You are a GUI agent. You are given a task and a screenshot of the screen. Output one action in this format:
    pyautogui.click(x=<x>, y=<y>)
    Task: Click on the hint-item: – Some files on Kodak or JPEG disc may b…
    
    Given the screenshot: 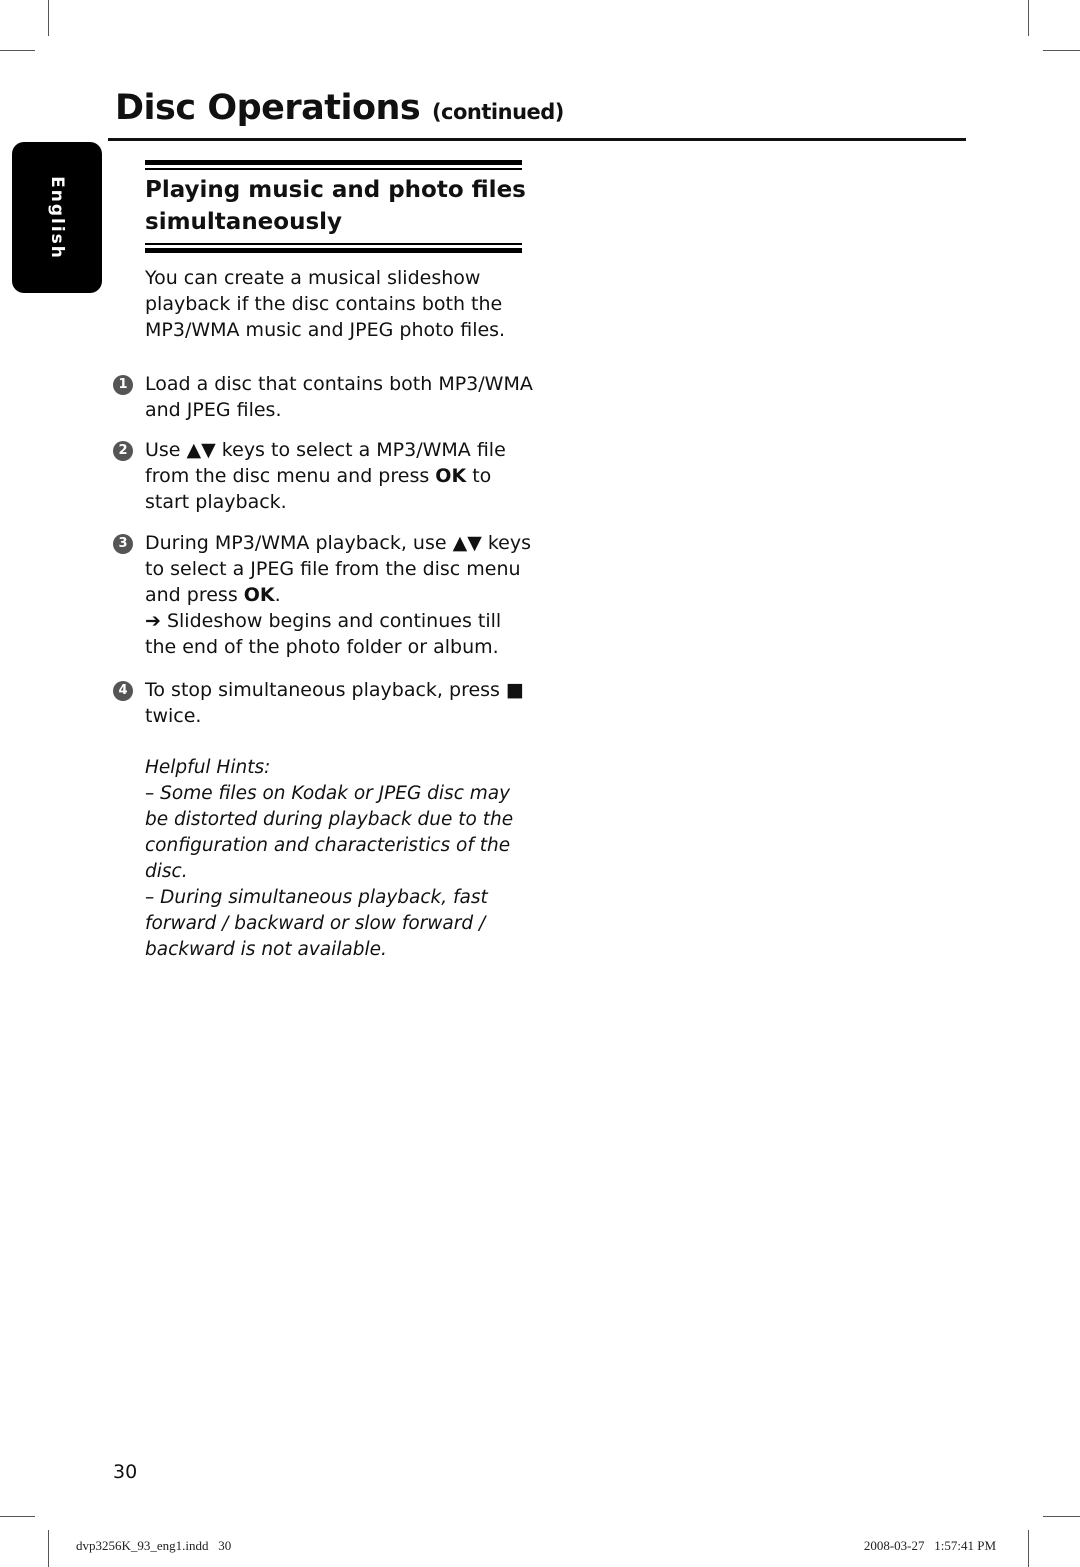 What is the action you would take?
    pyautogui.click(x=329, y=832)
    